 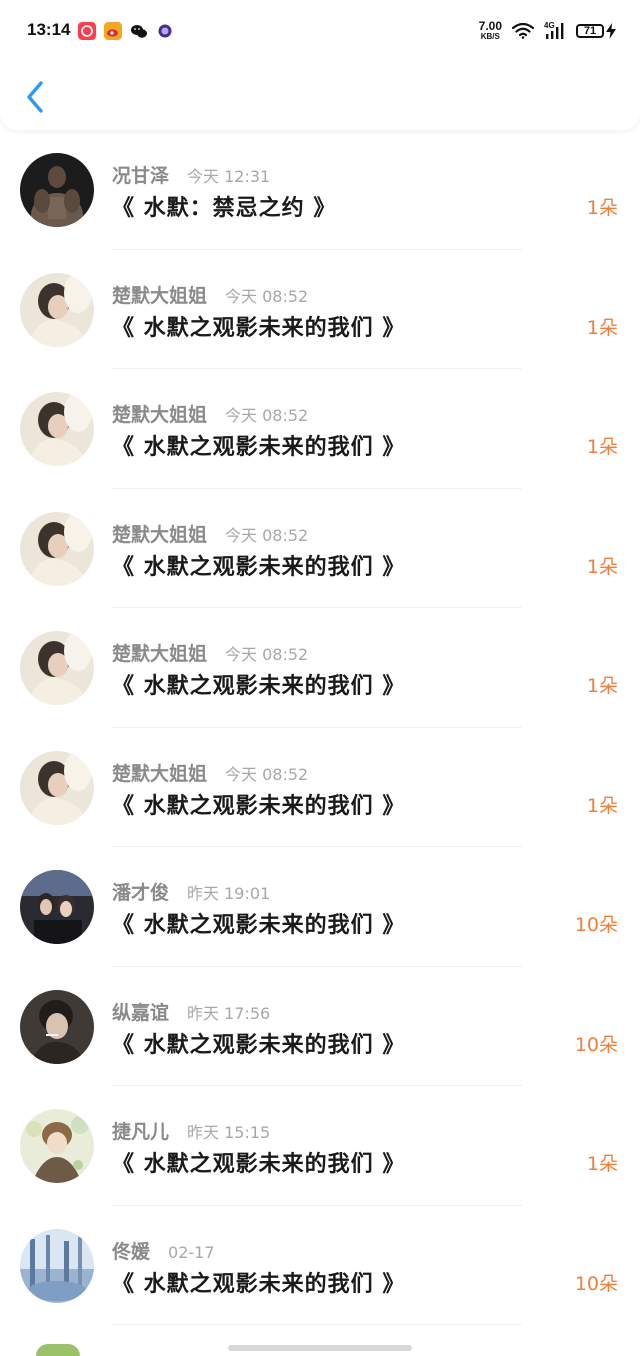 What do you see at coordinates (490, 30) in the screenshot?
I see `network-speed: 7.00 KB/S` at bounding box center [490, 30].